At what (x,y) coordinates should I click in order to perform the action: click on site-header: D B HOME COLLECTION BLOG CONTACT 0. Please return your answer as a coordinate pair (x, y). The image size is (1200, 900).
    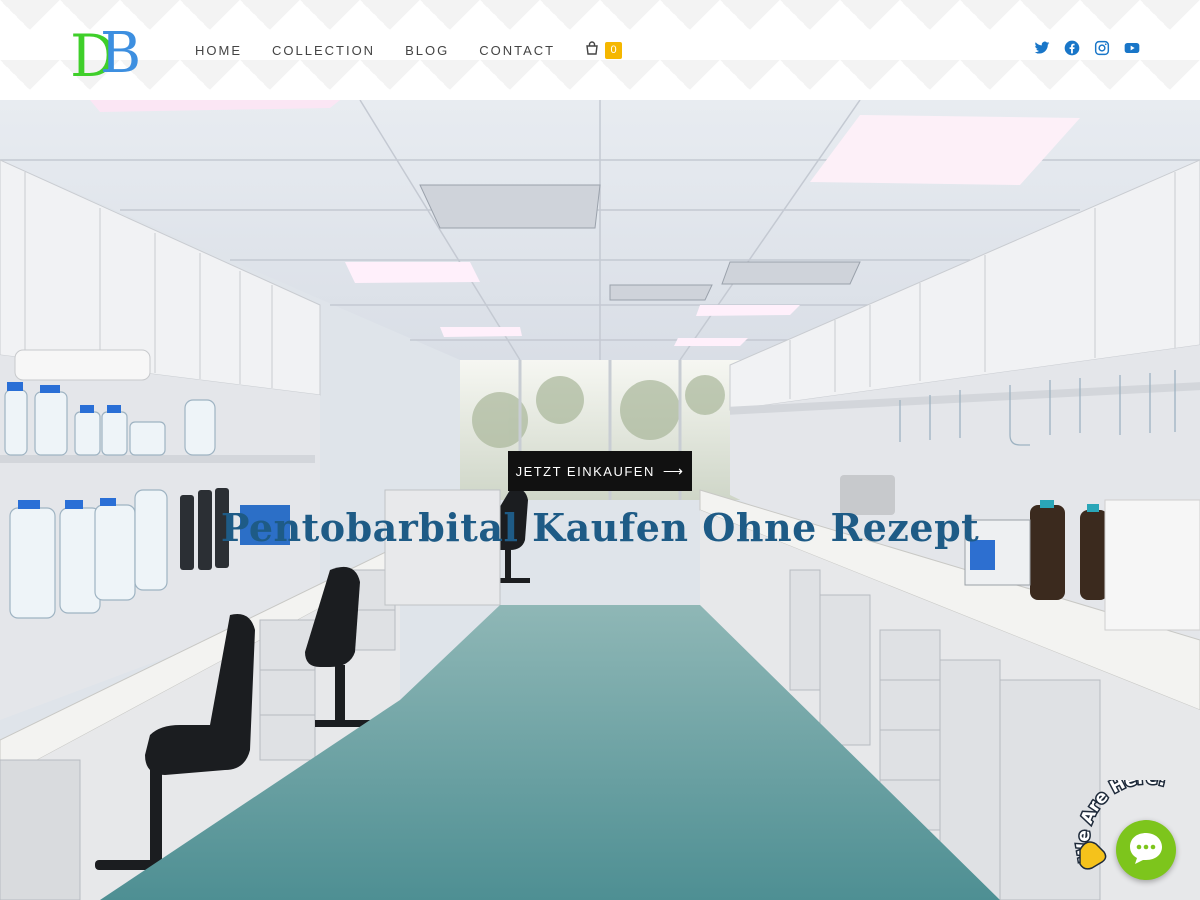
    Looking at the image, I should click on (600, 50).